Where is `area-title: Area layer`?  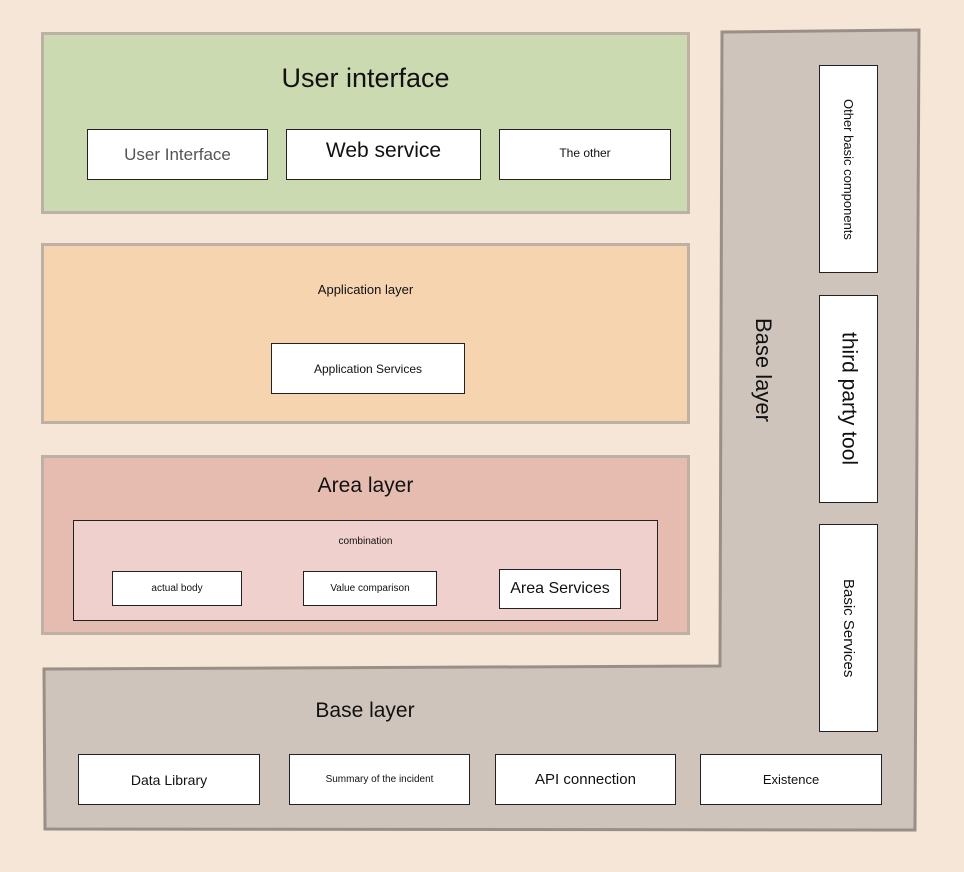
area-title: Area layer is located at coordinates (365, 485).